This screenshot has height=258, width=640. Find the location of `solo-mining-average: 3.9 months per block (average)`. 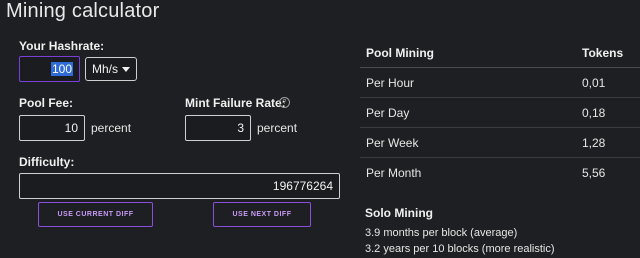

solo-mining-average: 3.9 months per block (average) is located at coordinates (441, 233).